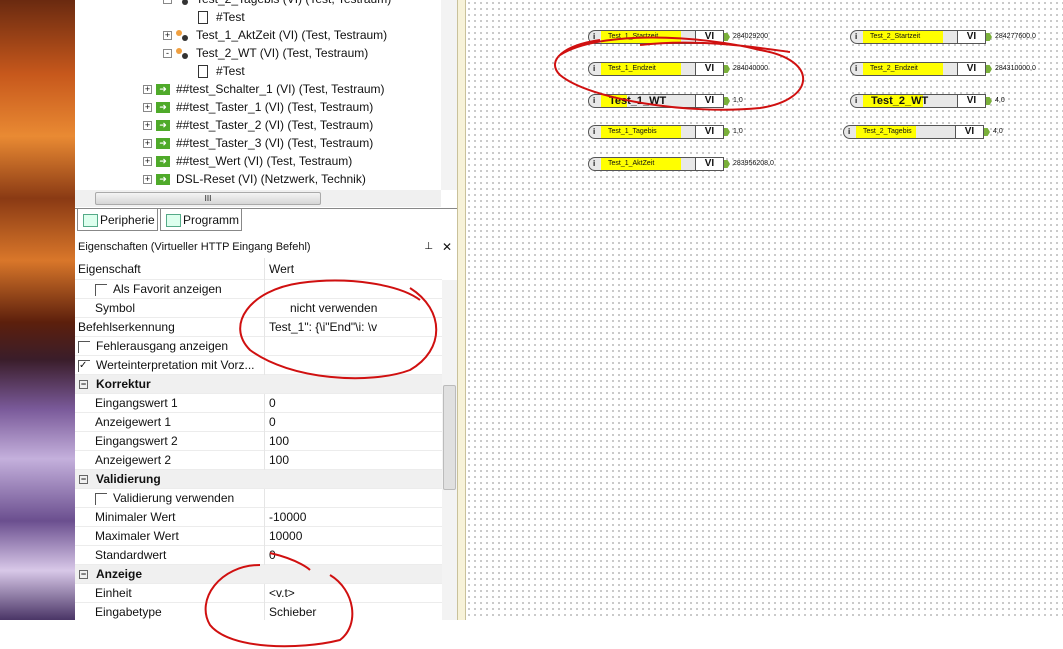  I want to click on property-row: Anzeigewert 2 100, so click(258, 460).